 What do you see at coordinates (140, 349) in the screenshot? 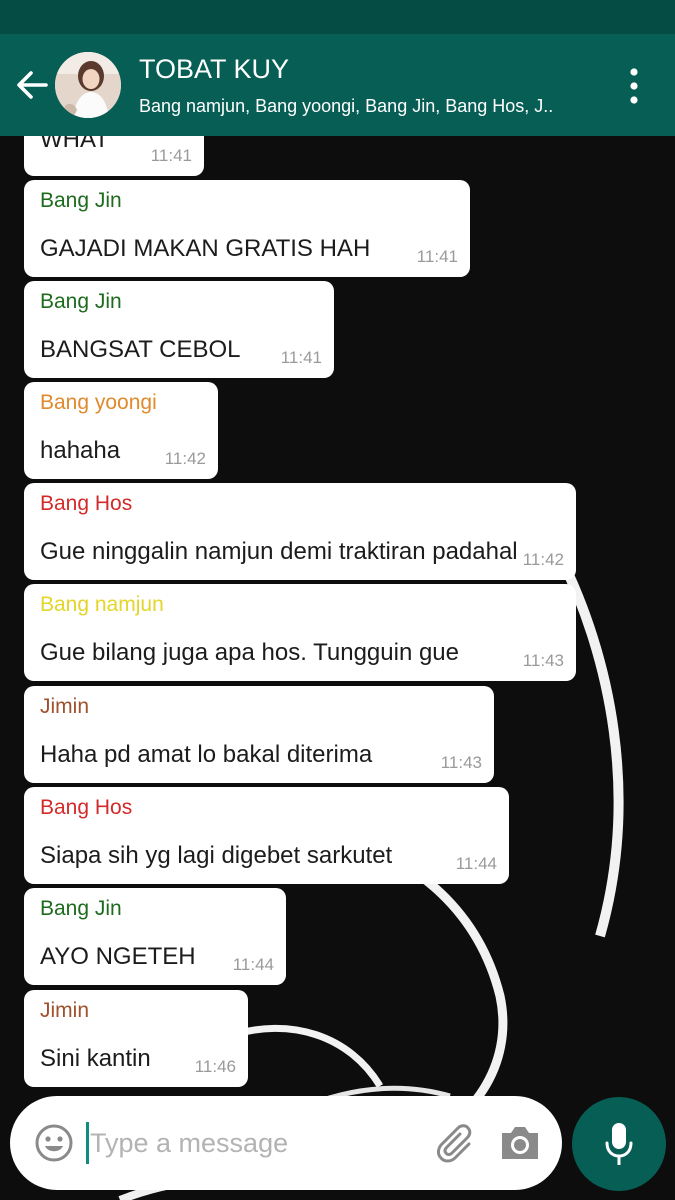
I see `message-text: BANGSAT CEBOL` at bounding box center [140, 349].